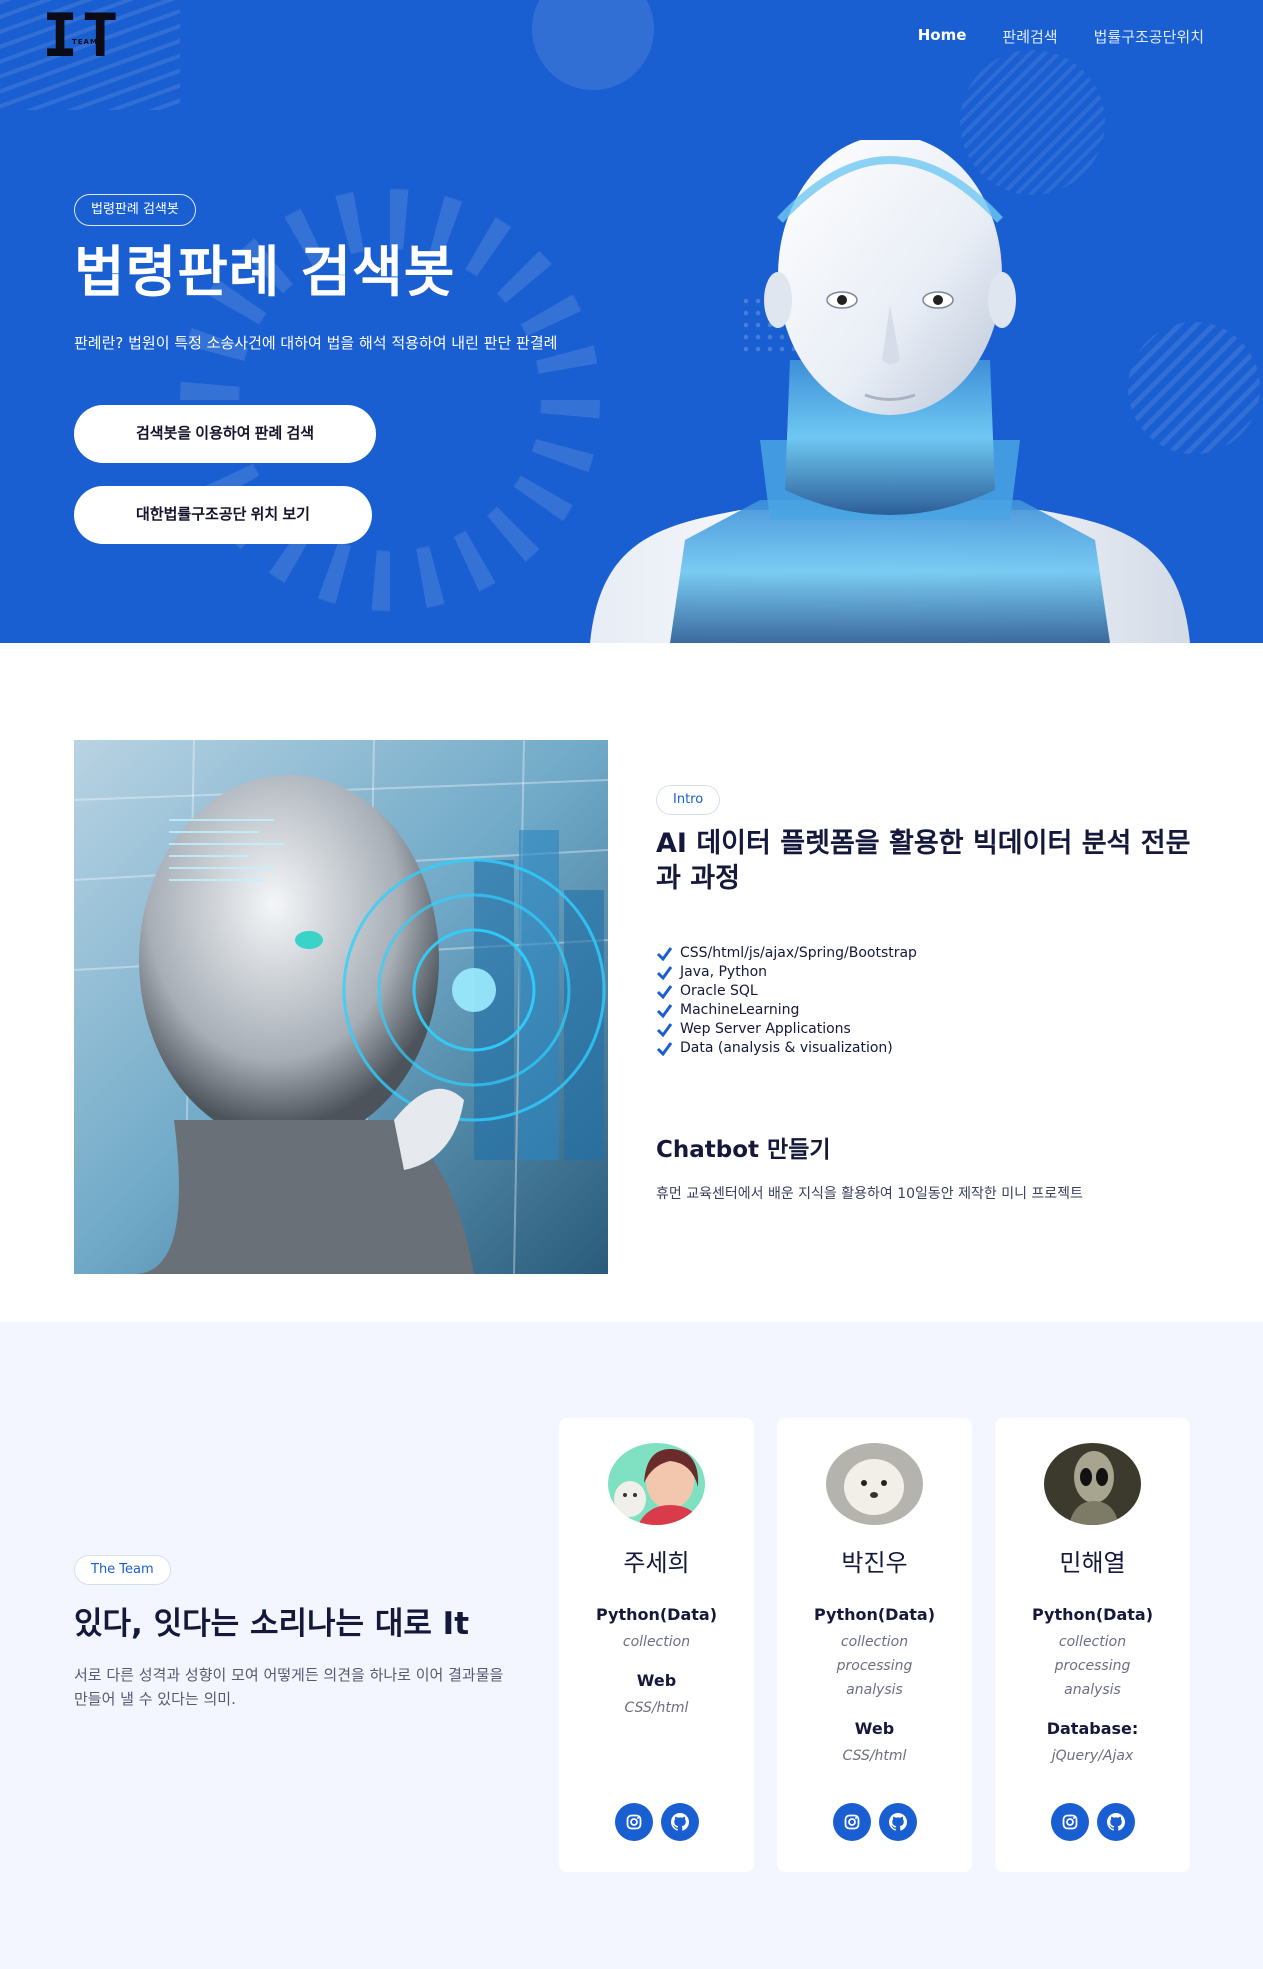  I want to click on team-title: 있다, 잇다는 소리나는 대로 It, so click(272, 1624).